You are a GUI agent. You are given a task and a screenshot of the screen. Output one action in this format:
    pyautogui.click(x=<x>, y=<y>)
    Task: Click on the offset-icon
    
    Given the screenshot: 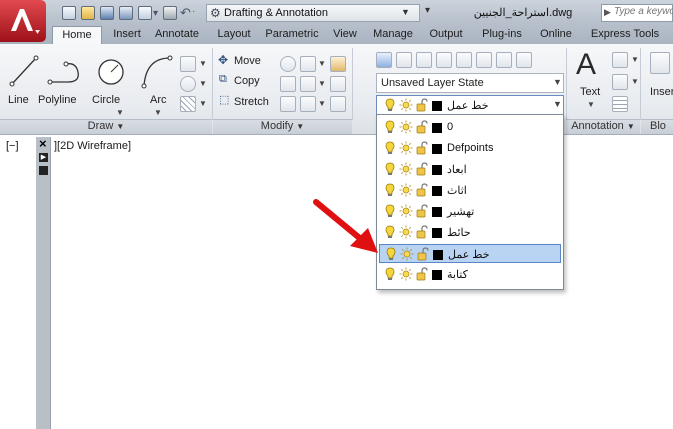 What is the action you would take?
    pyautogui.click(x=338, y=104)
    